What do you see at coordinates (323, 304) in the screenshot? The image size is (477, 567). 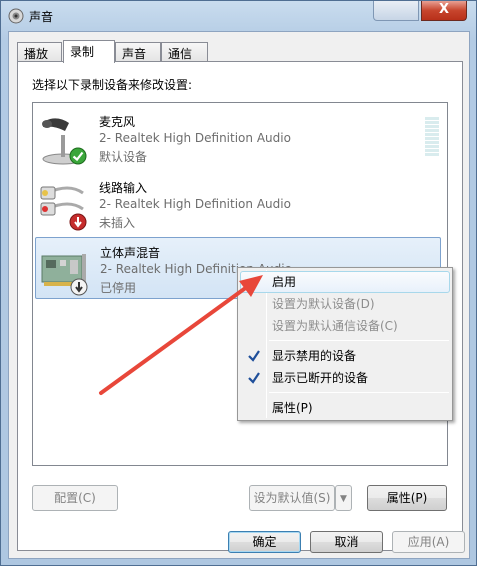 I see `menu-item-label: 设置为默认设备(D)` at bounding box center [323, 304].